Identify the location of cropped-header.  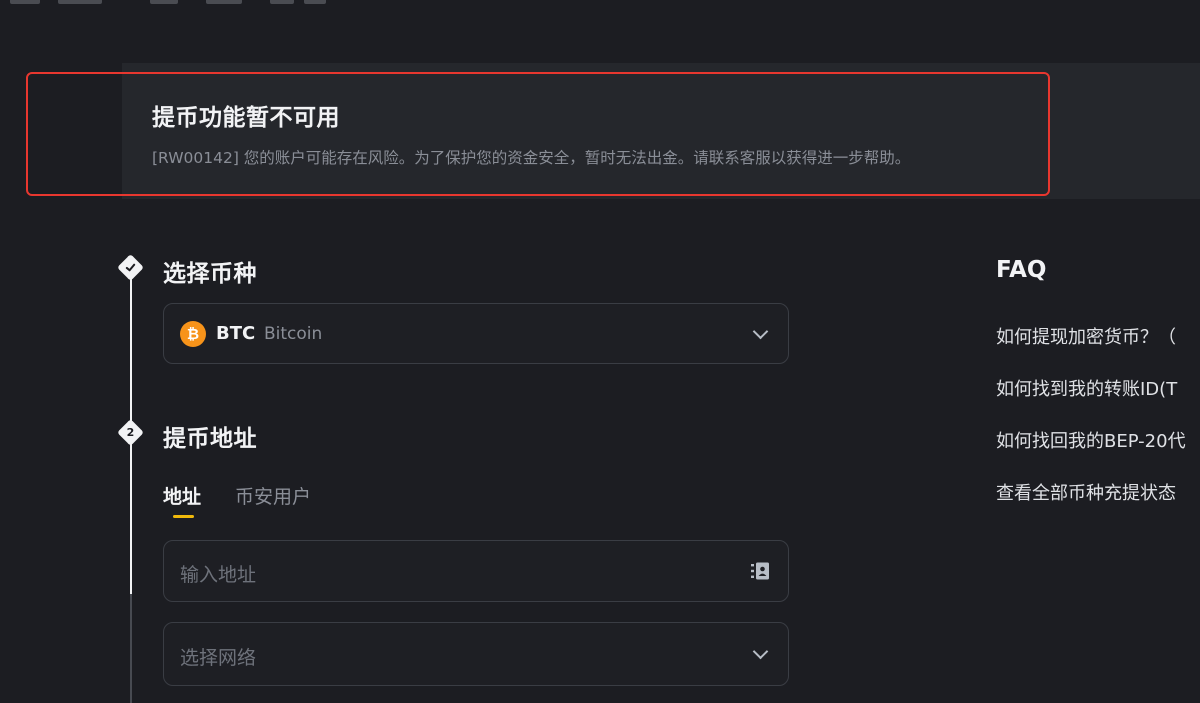
(200, 3).